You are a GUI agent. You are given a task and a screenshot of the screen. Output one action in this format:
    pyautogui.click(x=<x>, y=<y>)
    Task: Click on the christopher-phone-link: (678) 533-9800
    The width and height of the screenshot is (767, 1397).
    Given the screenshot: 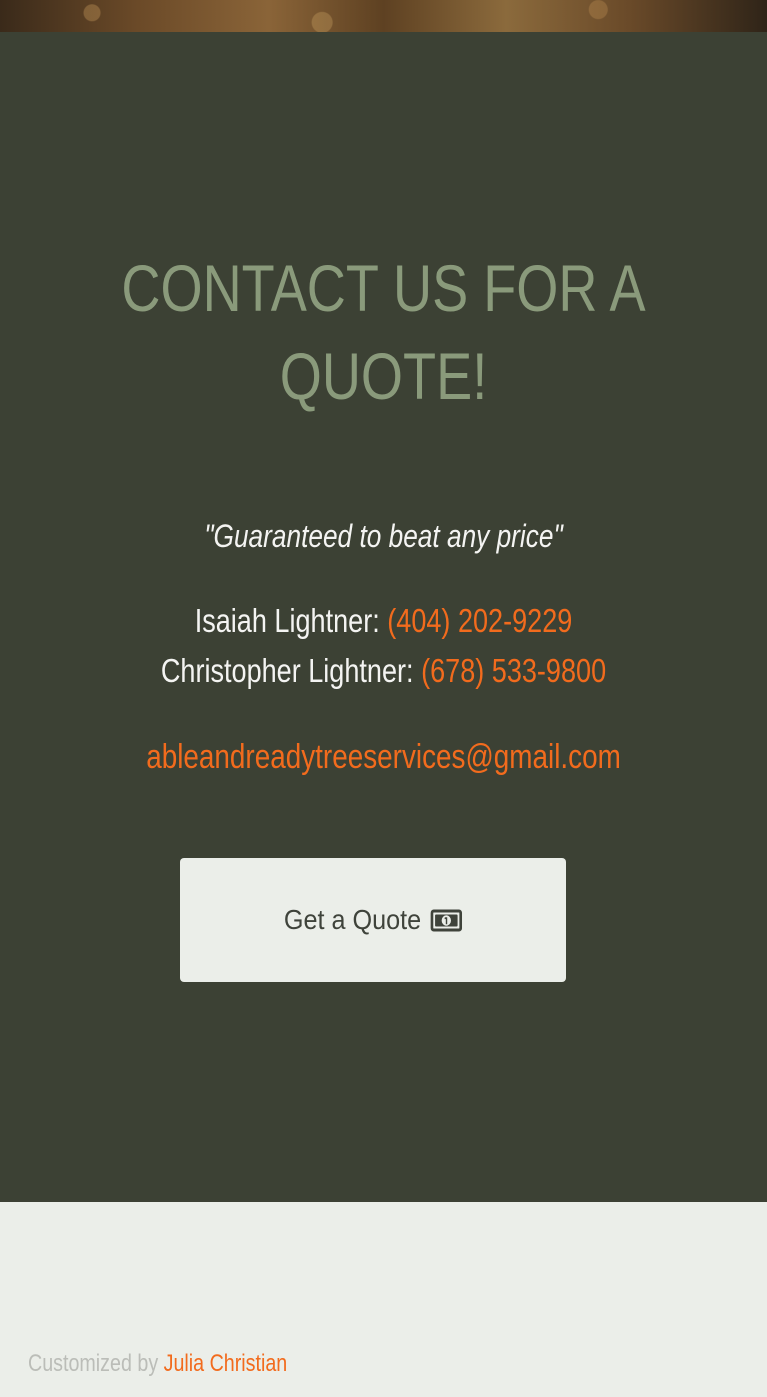 What is the action you would take?
    pyautogui.click(x=513, y=670)
    